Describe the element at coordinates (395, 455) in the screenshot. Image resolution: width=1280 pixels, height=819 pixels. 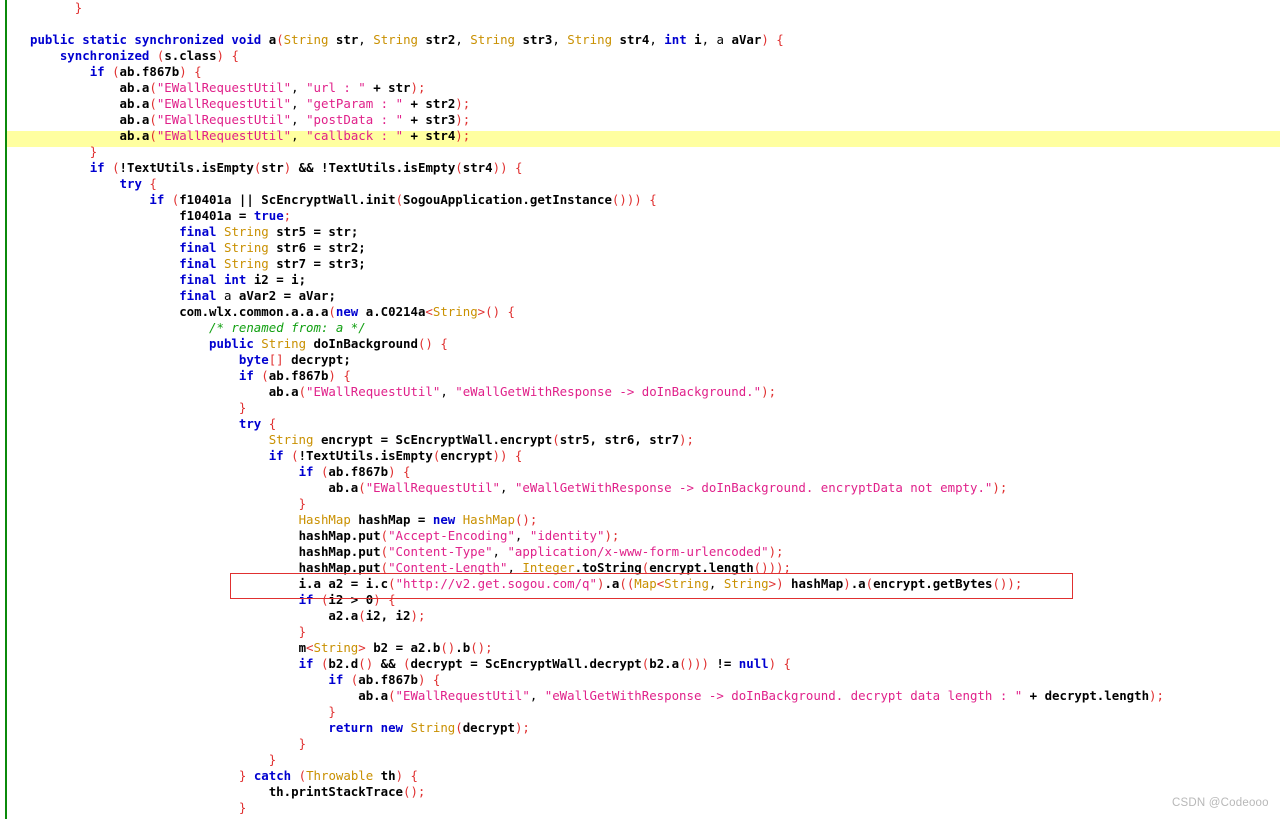
I see `code-line: if (!TextUtils.isEmpty(encrypt)) {` at that location.